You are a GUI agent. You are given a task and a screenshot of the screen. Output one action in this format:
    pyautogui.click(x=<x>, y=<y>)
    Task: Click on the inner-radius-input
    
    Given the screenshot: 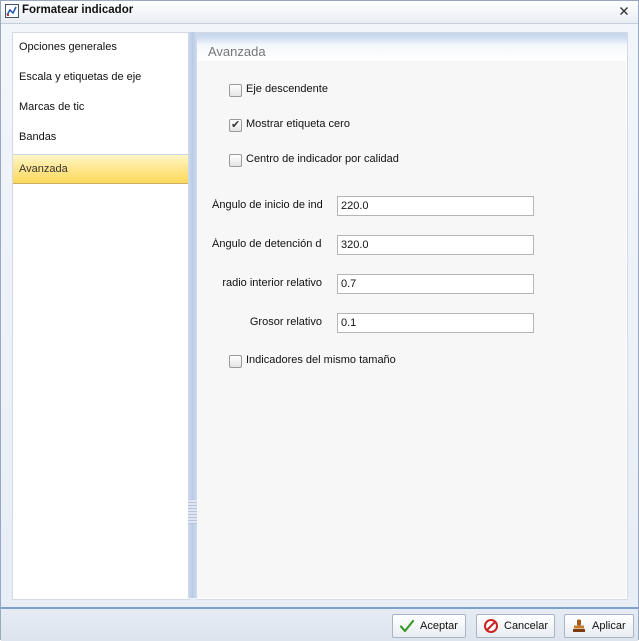 What is the action you would take?
    pyautogui.click(x=435, y=284)
    